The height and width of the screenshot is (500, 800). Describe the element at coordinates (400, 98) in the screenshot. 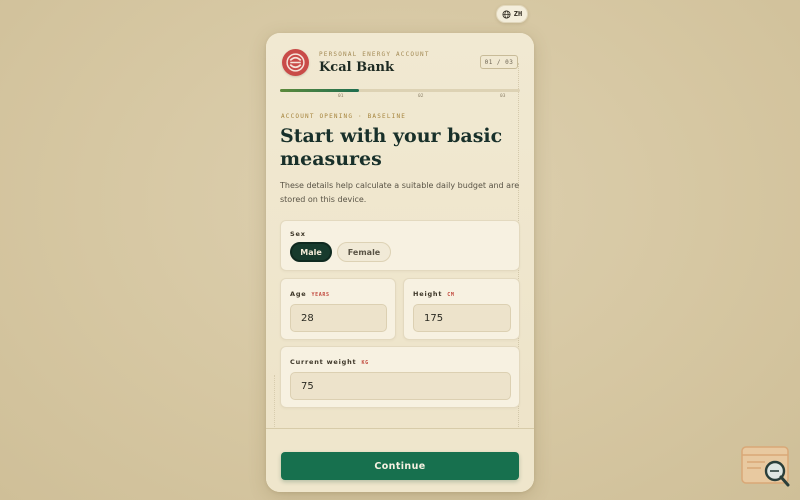

I see `progress-step-labels: 01 02 03` at that location.